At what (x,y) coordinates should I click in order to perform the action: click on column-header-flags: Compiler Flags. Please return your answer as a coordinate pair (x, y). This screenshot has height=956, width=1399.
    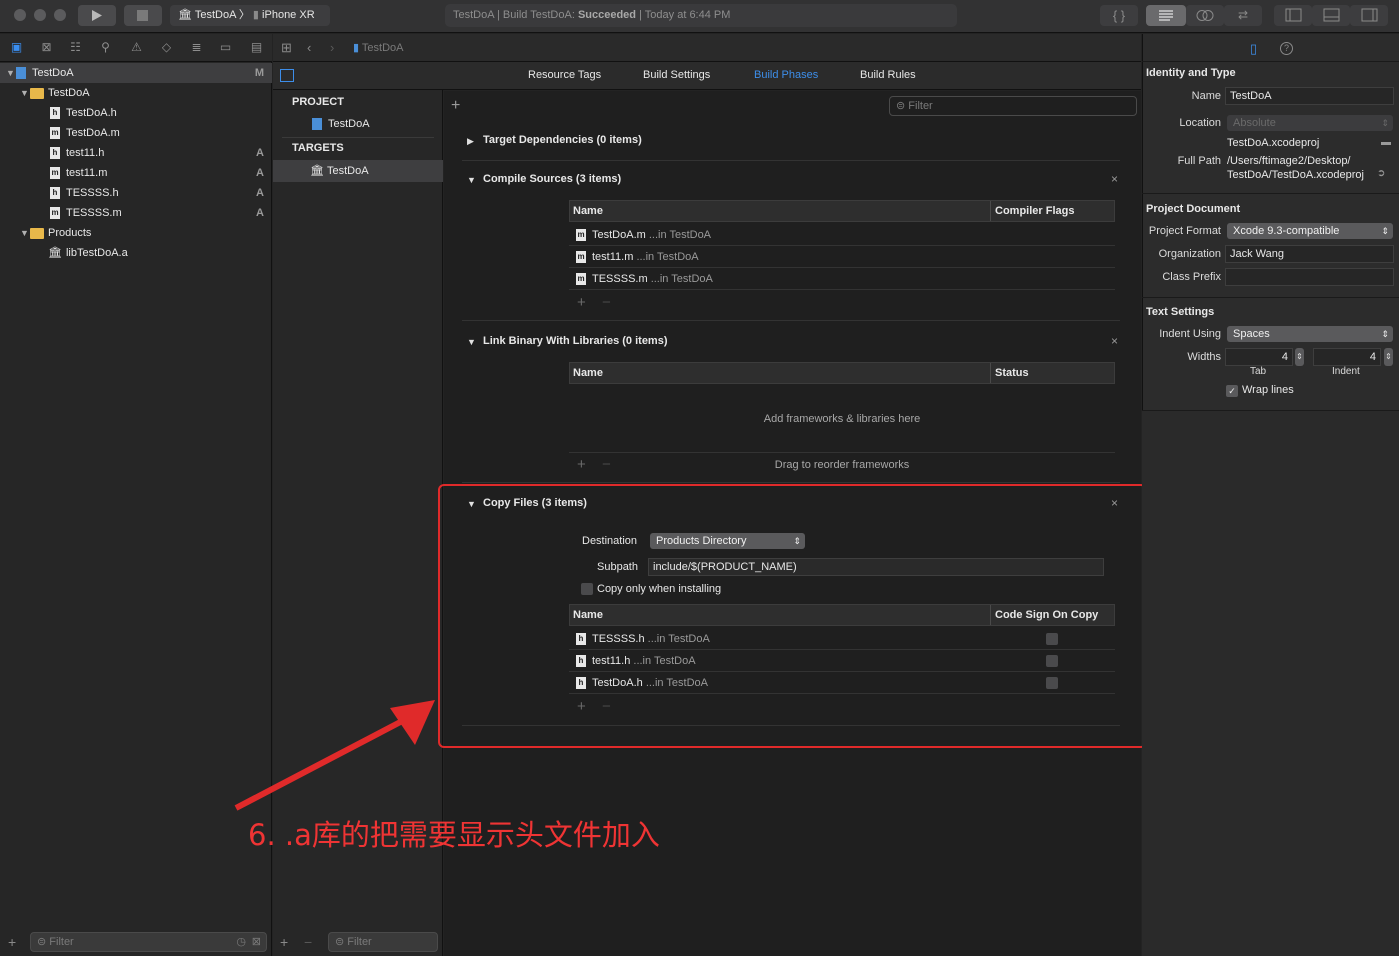
    Looking at the image, I should click on (1034, 211).